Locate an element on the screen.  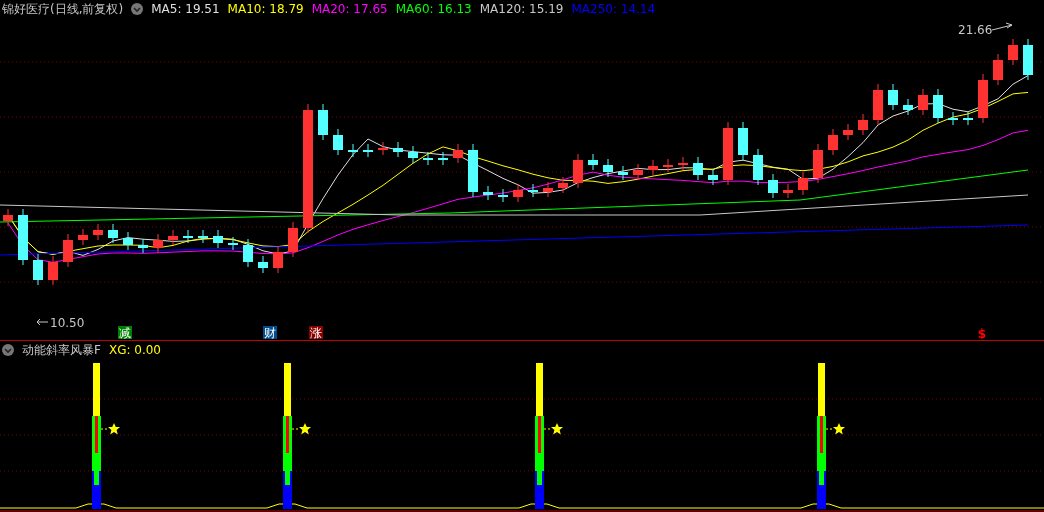
signal-badge: 涨 is located at coordinates (316, 333).